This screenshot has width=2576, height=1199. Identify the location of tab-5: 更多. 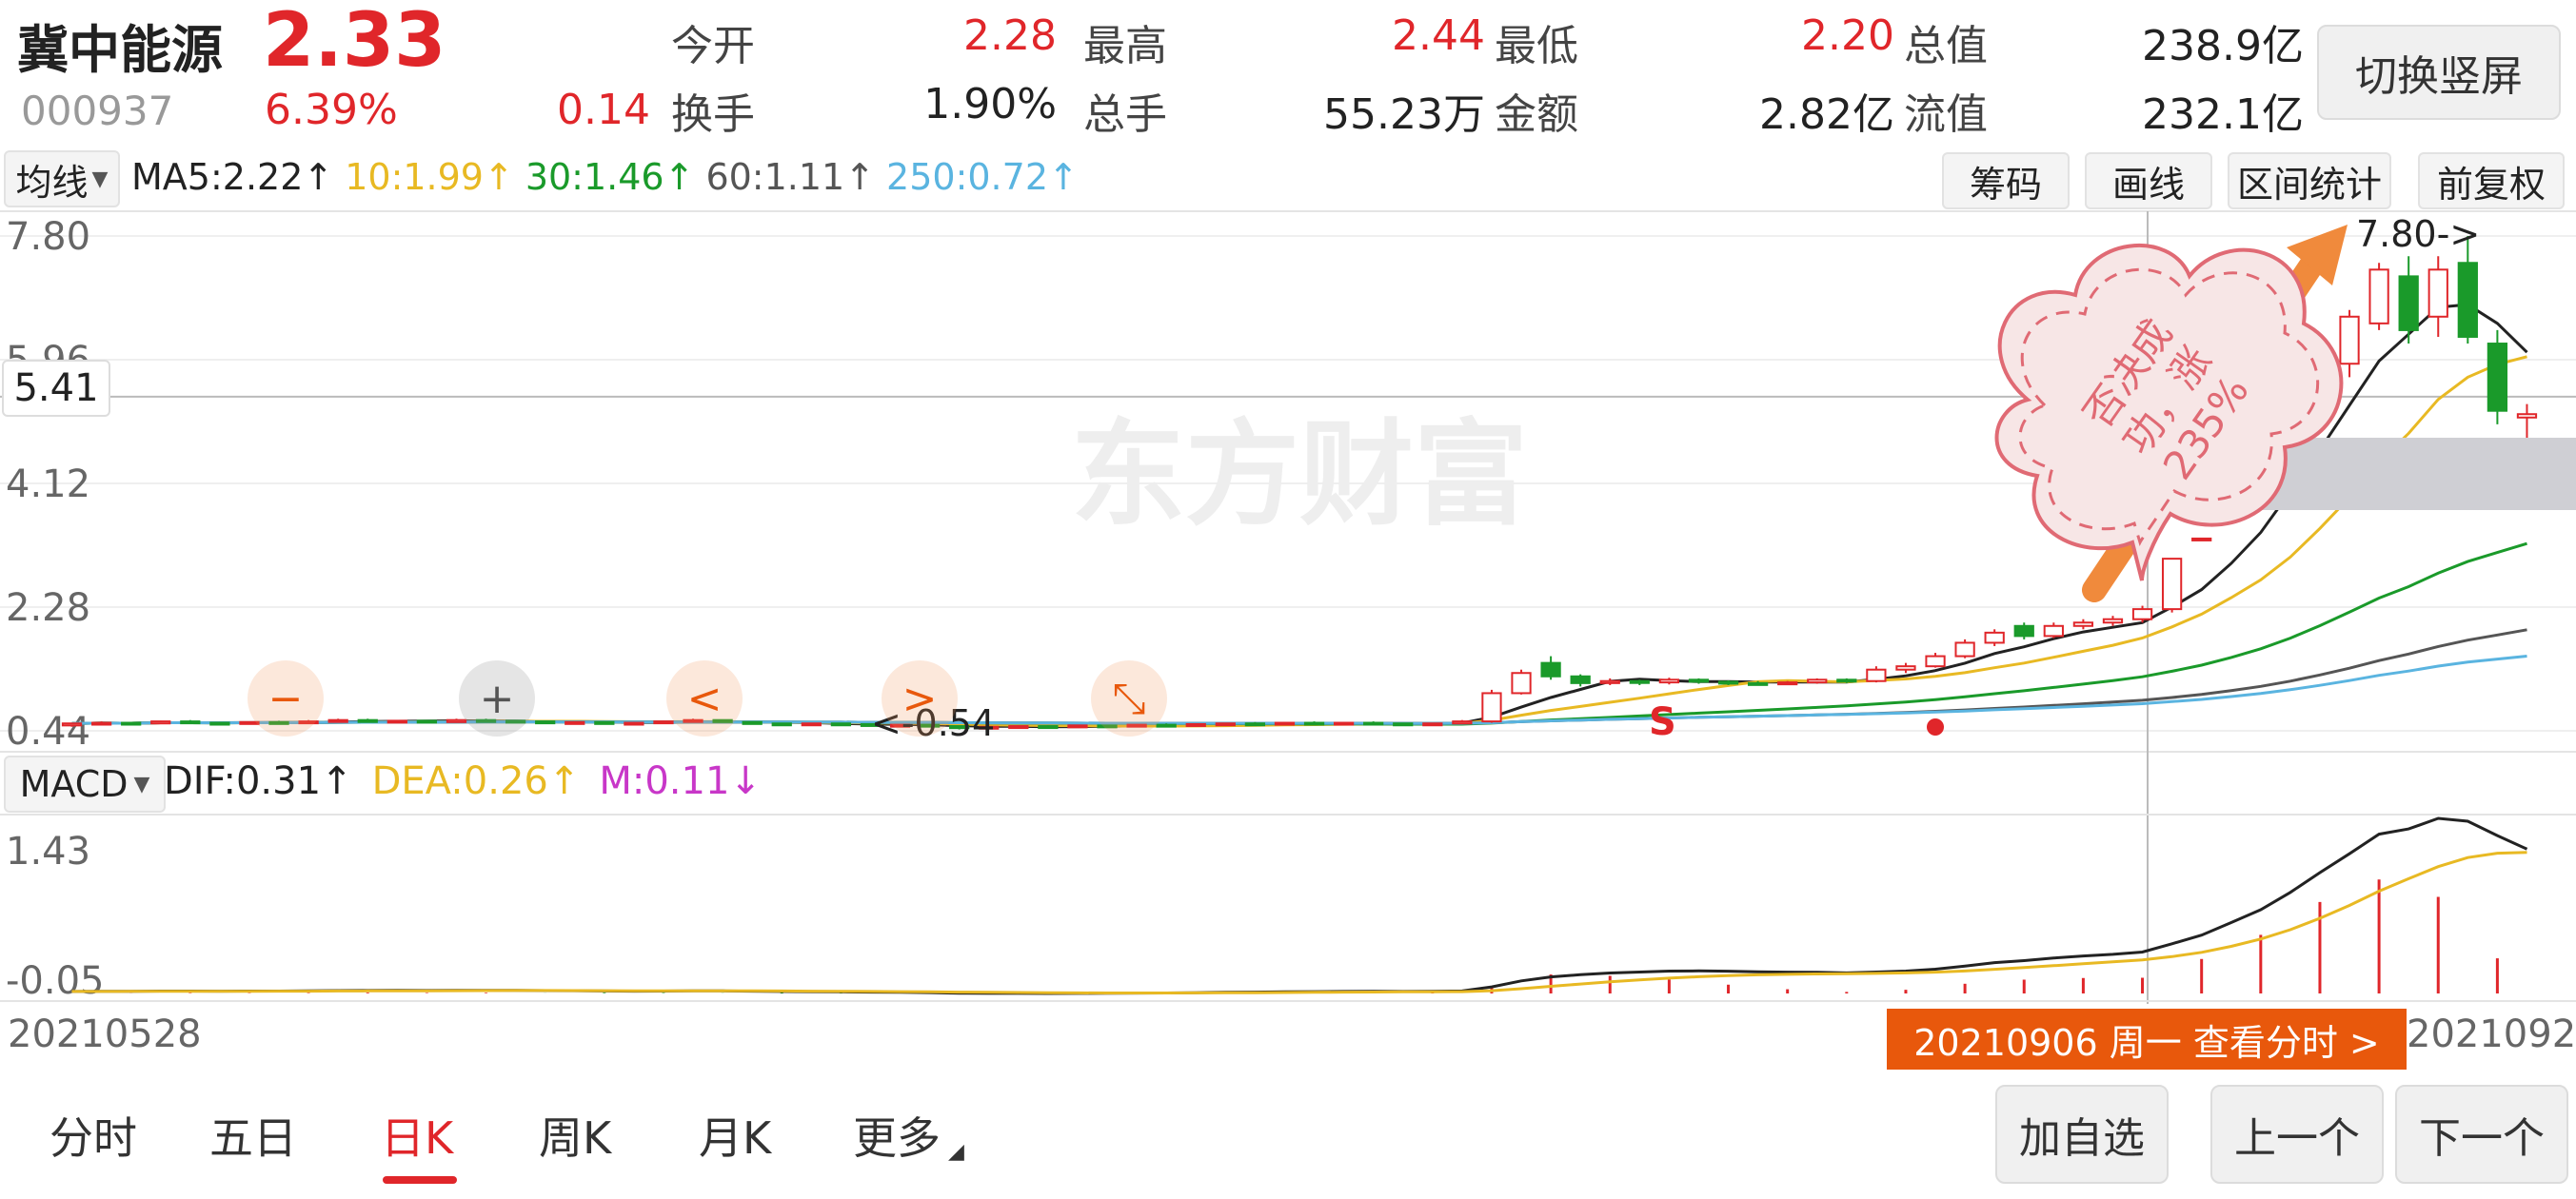
(897, 1135).